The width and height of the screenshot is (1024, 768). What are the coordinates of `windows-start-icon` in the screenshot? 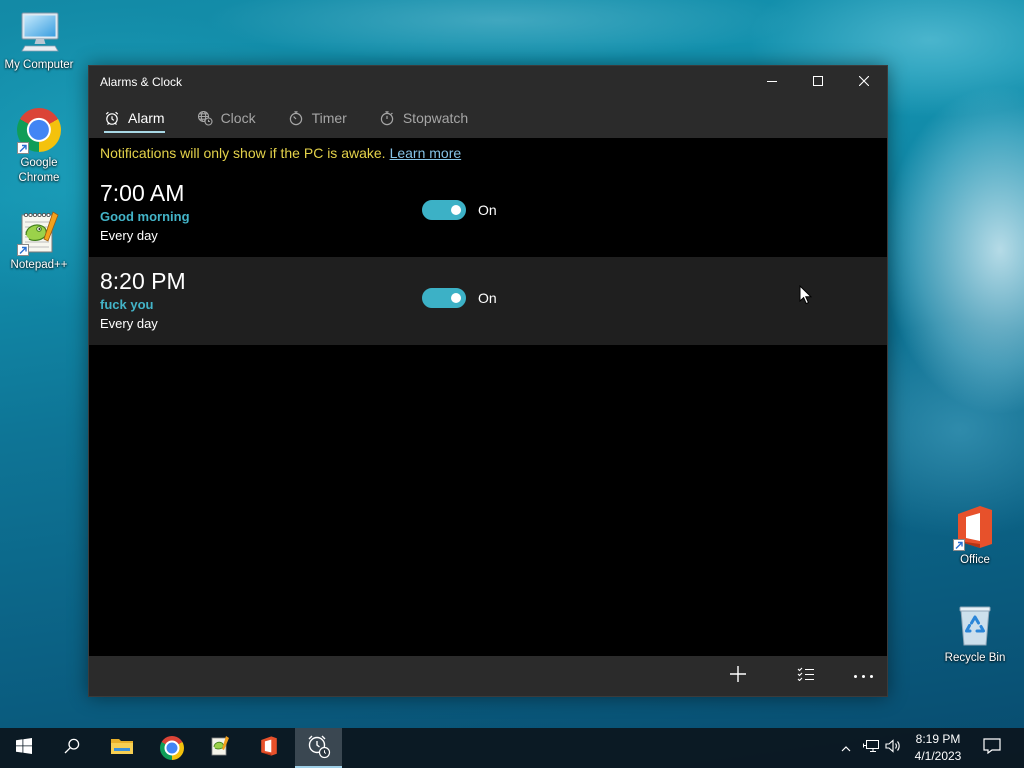 It's located at (24, 748).